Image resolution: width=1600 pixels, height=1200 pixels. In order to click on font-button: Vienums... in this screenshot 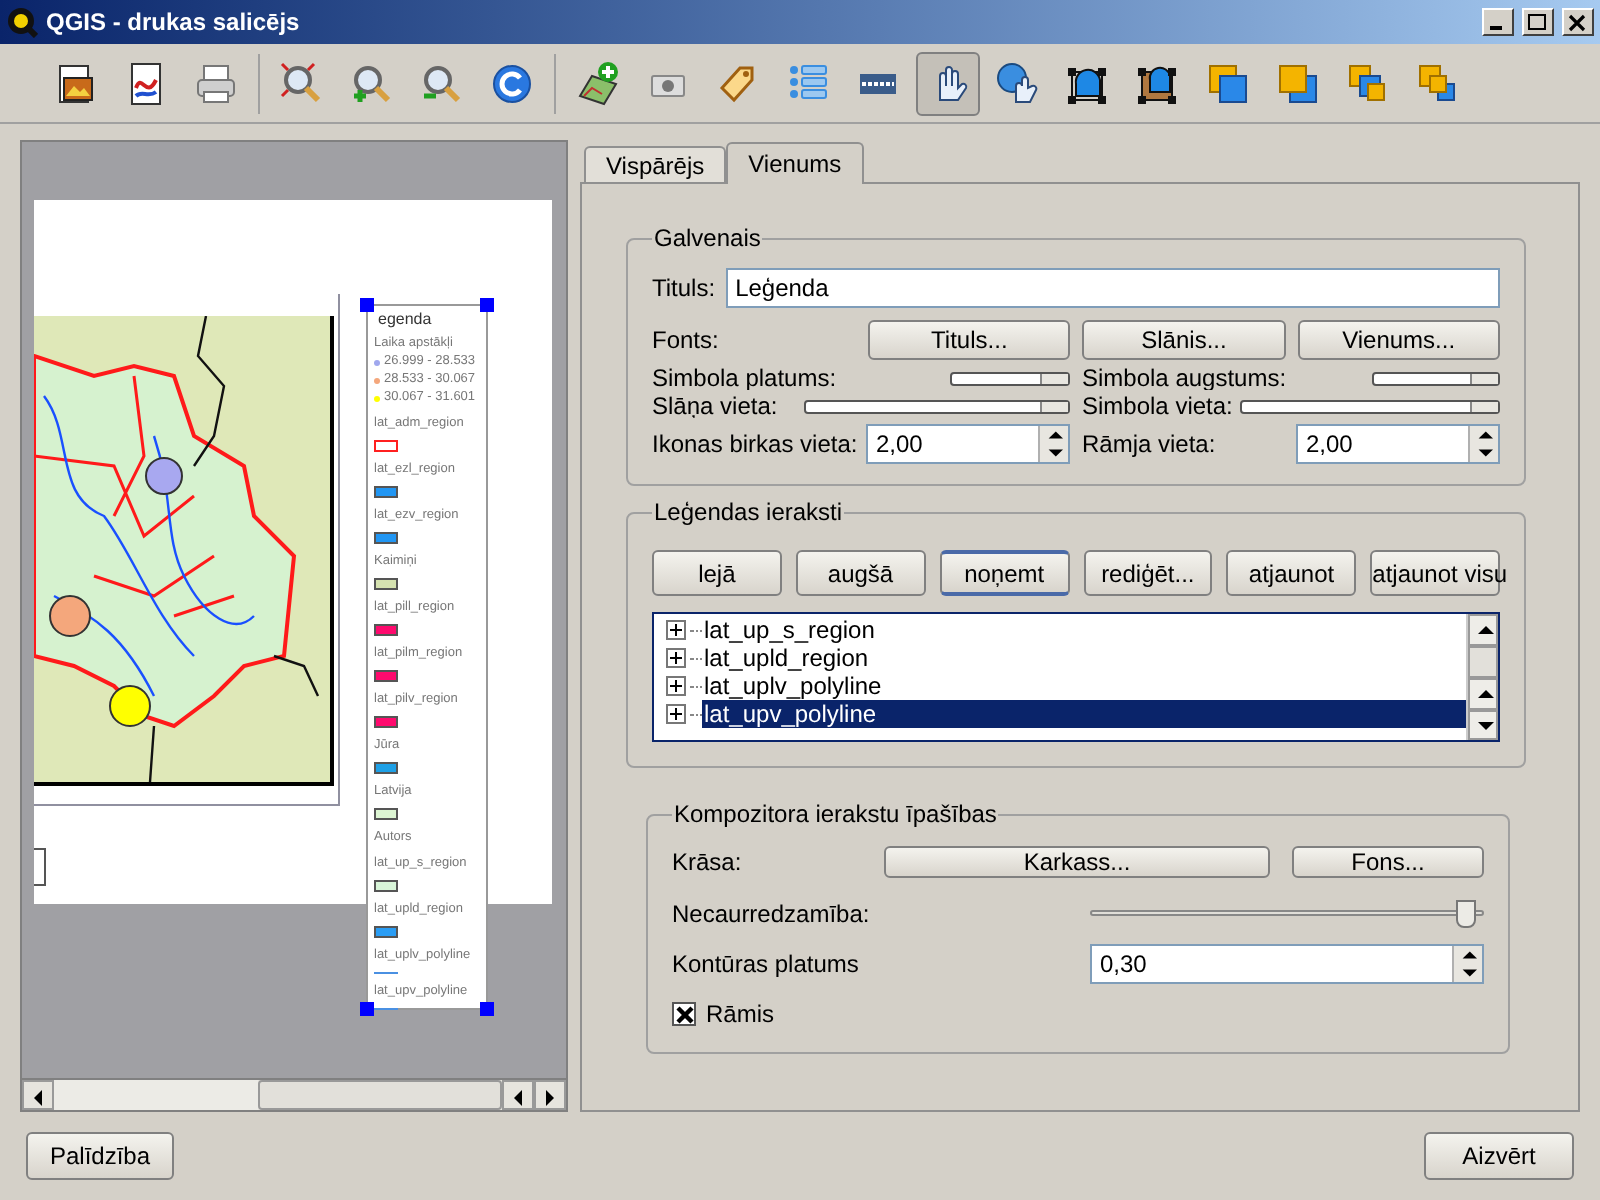, I will do `click(1398, 340)`.